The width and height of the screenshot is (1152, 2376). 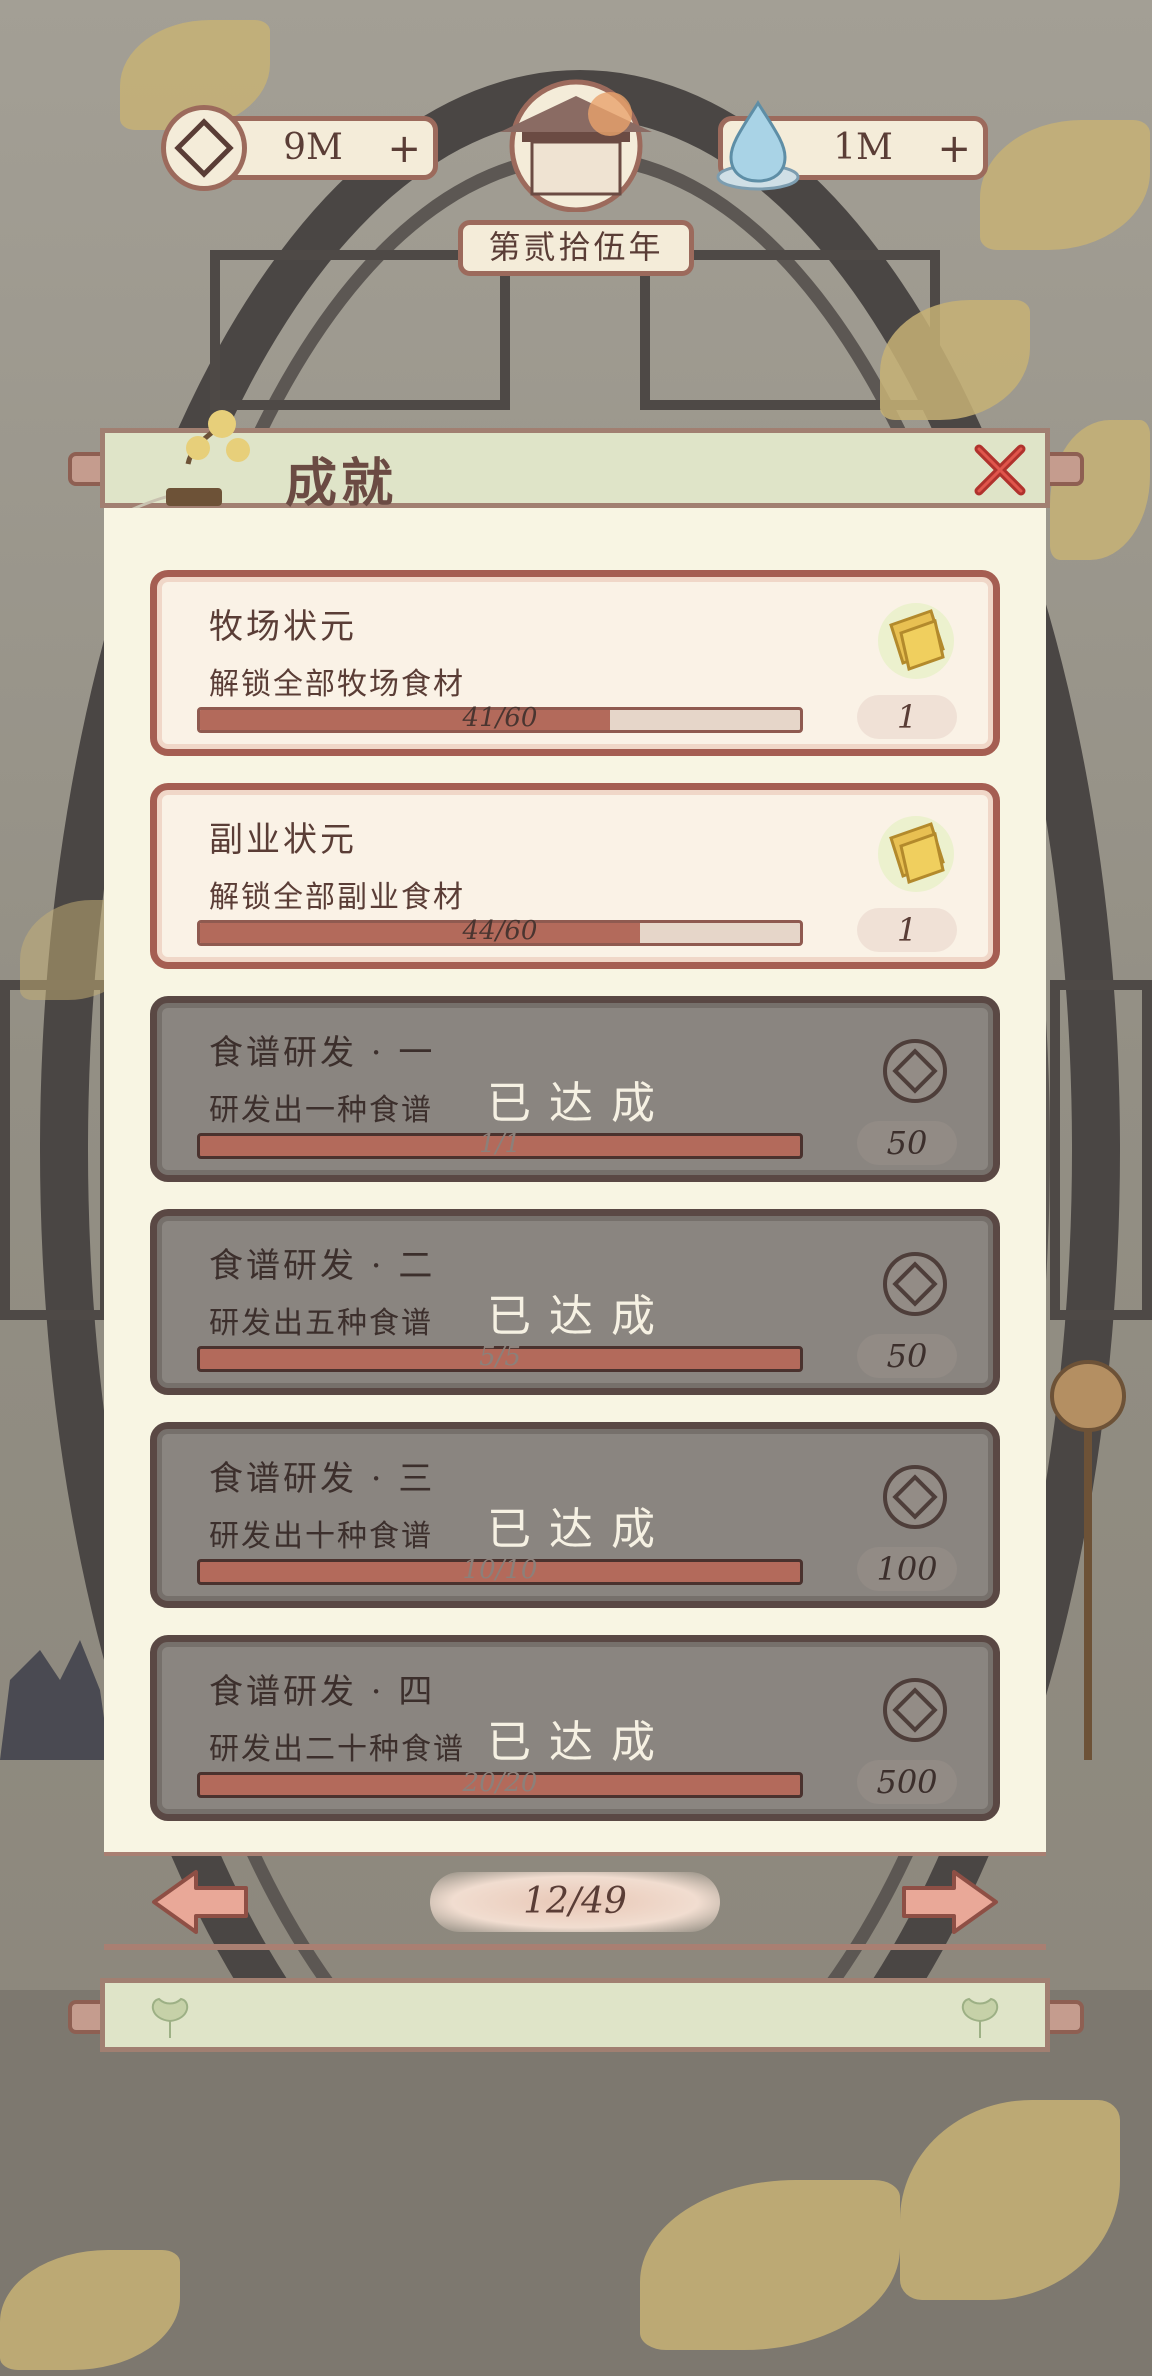 What do you see at coordinates (322, 1266) in the screenshot?
I see `achievement-name: 食谱研发 · 二` at bounding box center [322, 1266].